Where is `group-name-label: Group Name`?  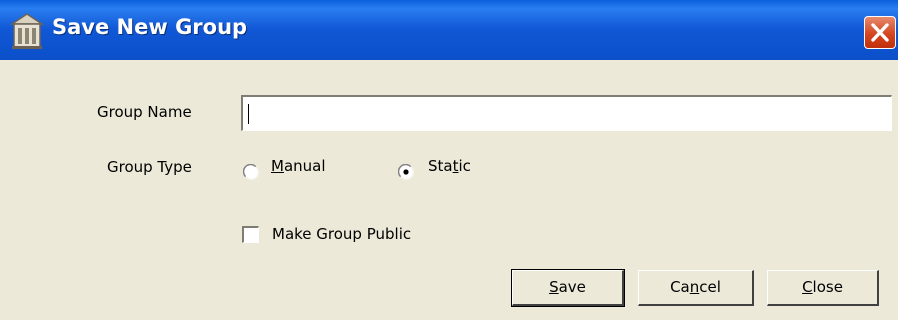
group-name-label: Group Name is located at coordinates (144, 112).